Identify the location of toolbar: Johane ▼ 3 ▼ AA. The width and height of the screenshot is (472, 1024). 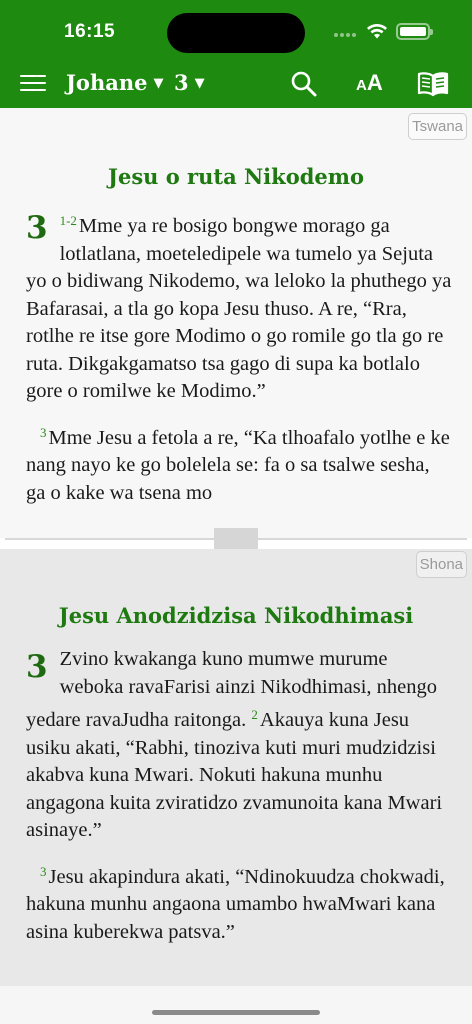
(236, 83).